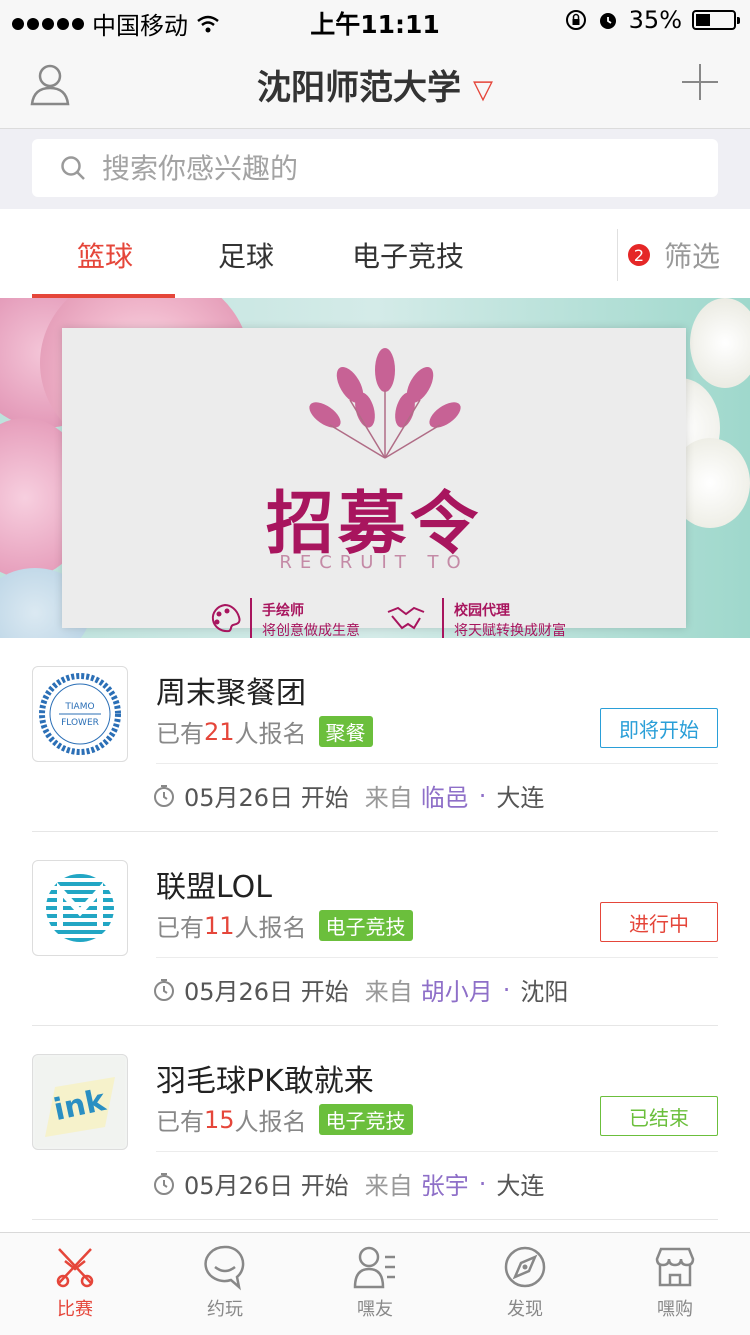 Image resolution: width=750 pixels, height=1335 pixels. I want to click on m-stripe-logo, so click(80, 908).